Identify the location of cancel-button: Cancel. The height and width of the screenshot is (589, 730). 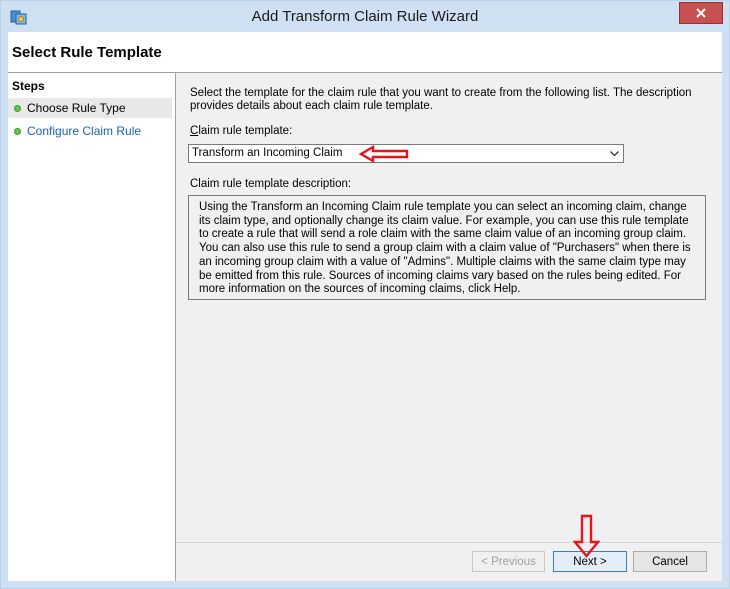
(670, 561).